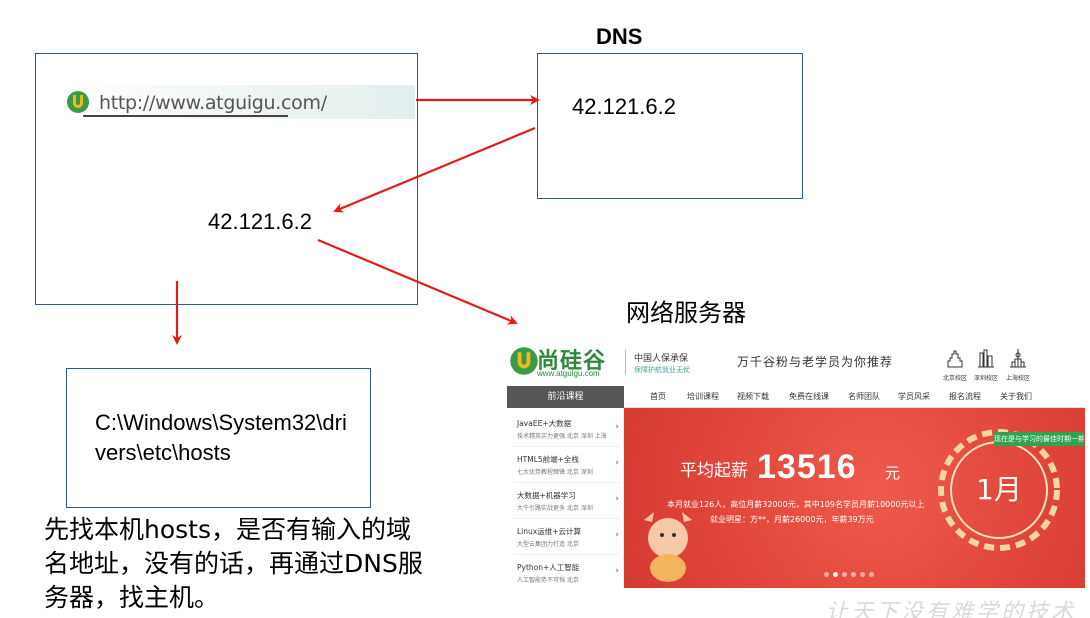  I want to click on course-item: Python+人工智能 人工智能势不可挡 北京 ›, so click(569, 573).